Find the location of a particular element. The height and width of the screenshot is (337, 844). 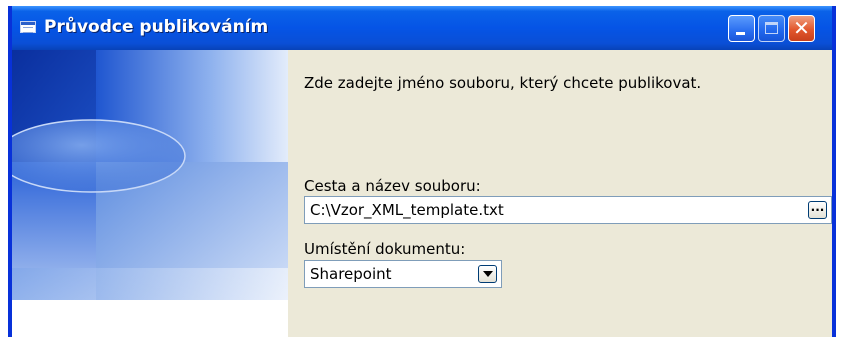

minimize-button is located at coordinates (741, 28).